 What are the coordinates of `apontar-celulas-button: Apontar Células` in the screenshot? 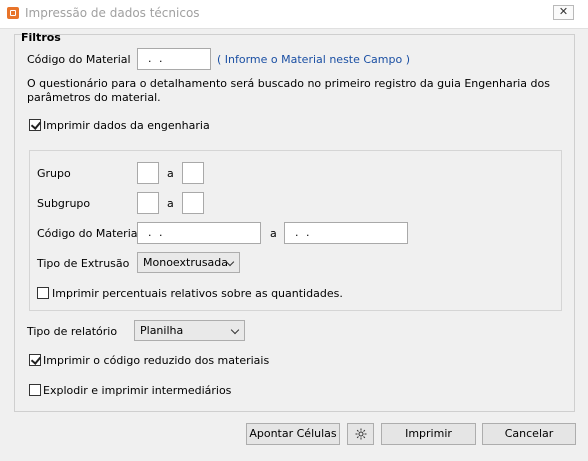 It's located at (293, 434).